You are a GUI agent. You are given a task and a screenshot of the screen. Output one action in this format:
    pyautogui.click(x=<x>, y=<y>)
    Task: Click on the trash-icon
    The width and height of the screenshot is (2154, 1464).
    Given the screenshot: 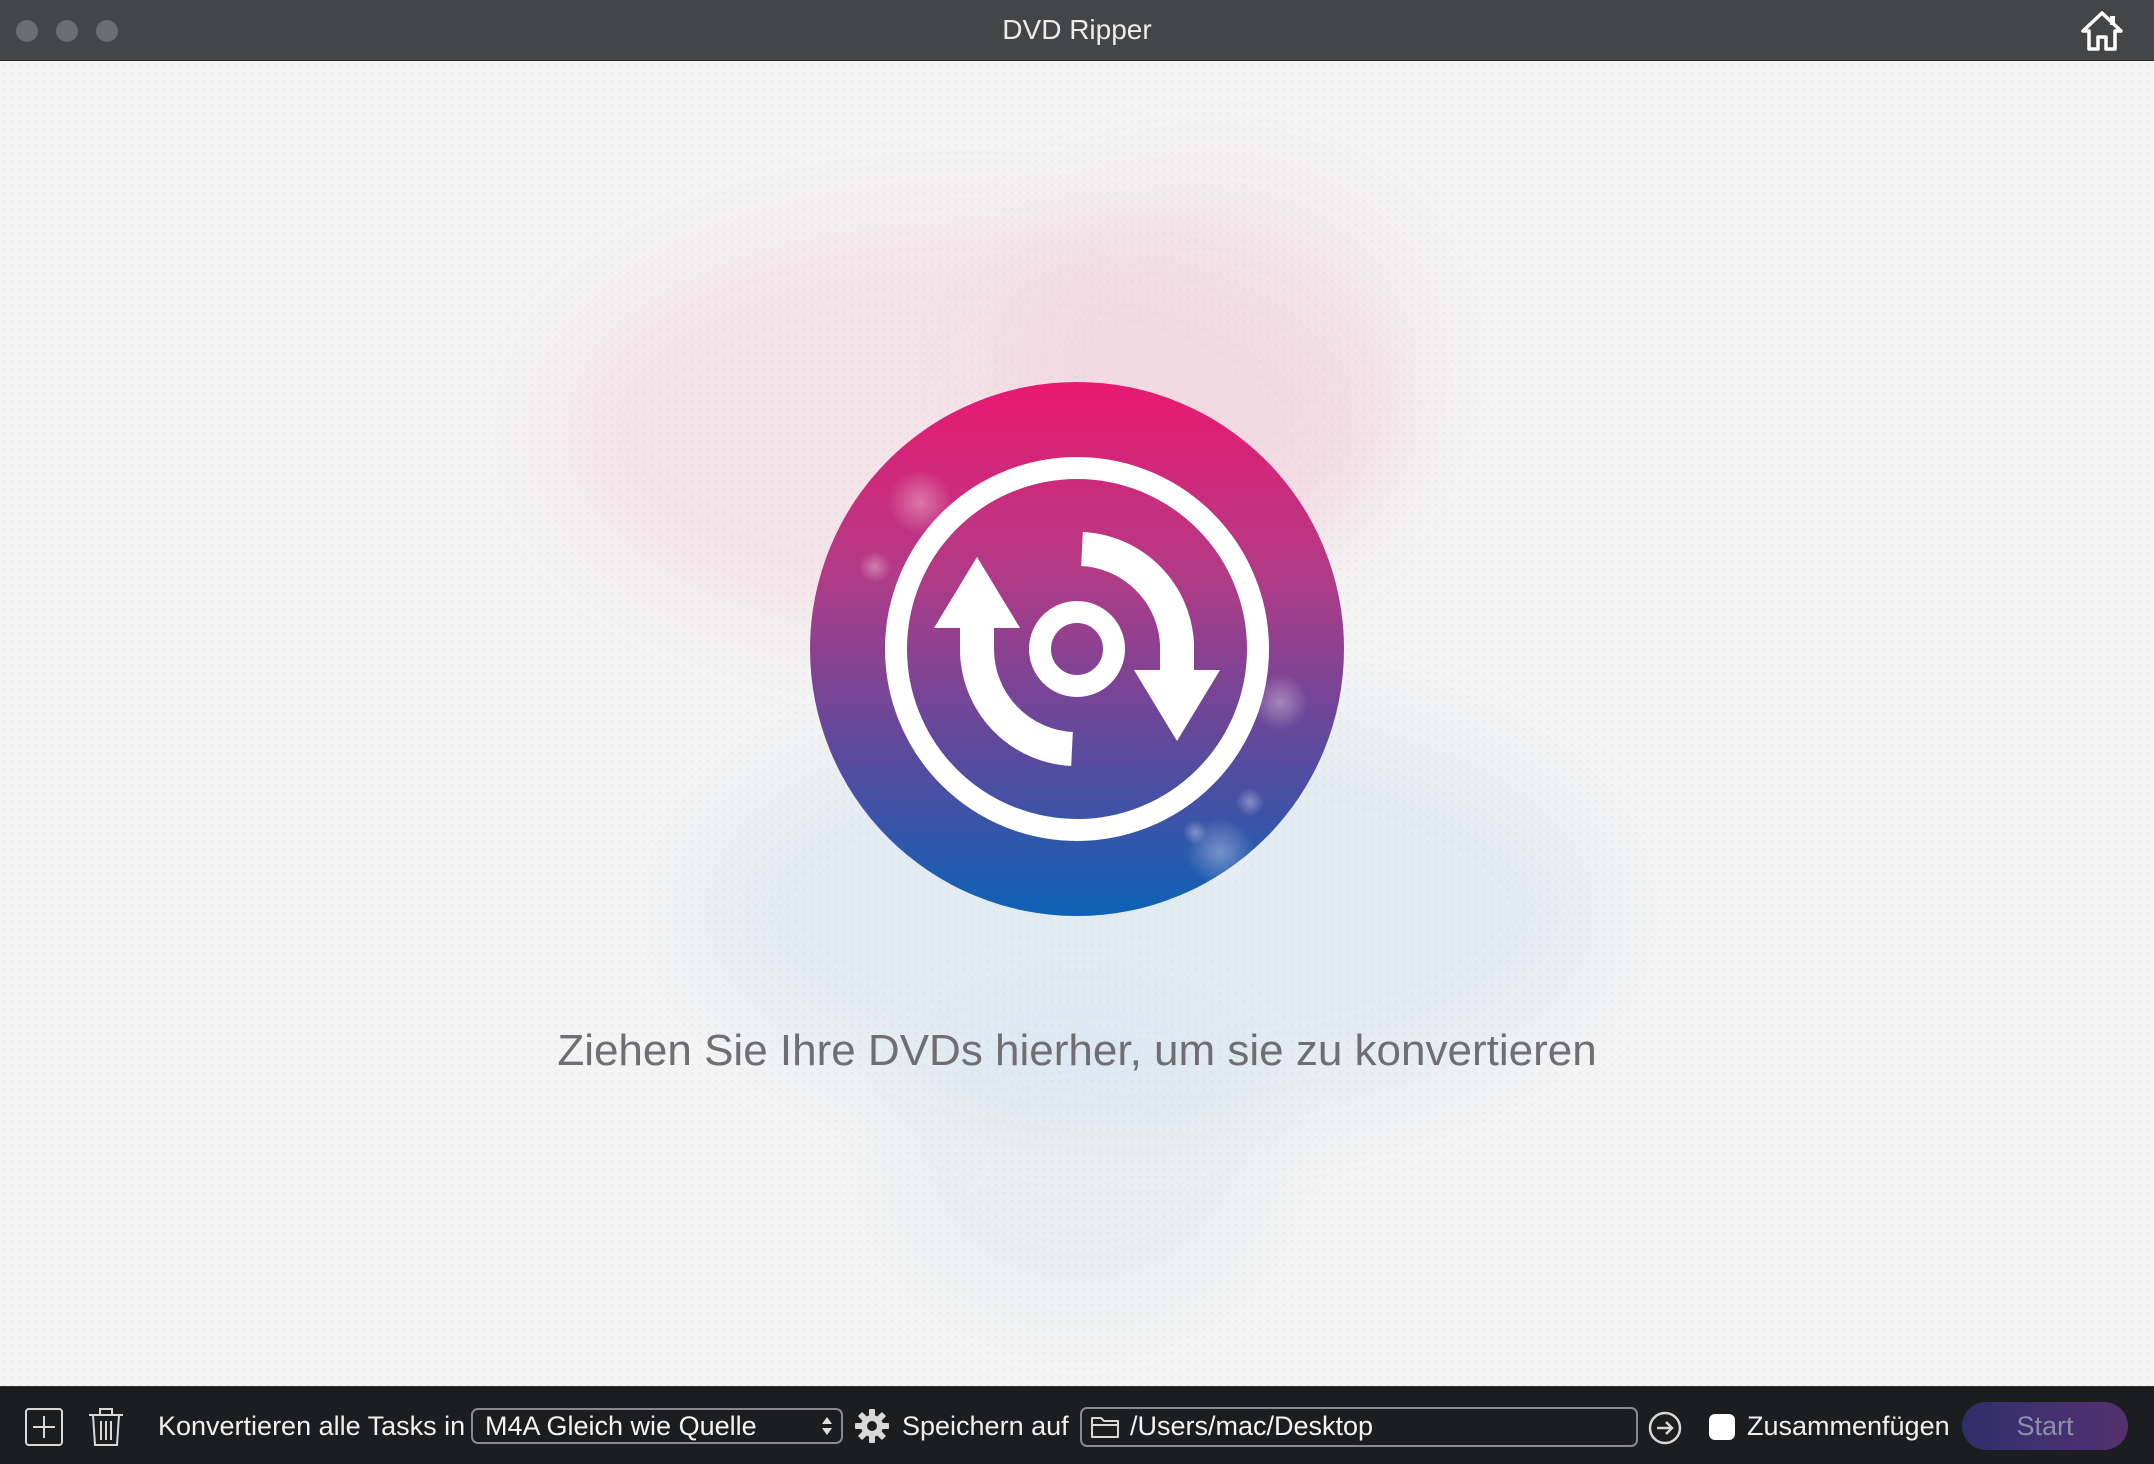 What is the action you would take?
    pyautogui.click(x=106, y=1427)
    